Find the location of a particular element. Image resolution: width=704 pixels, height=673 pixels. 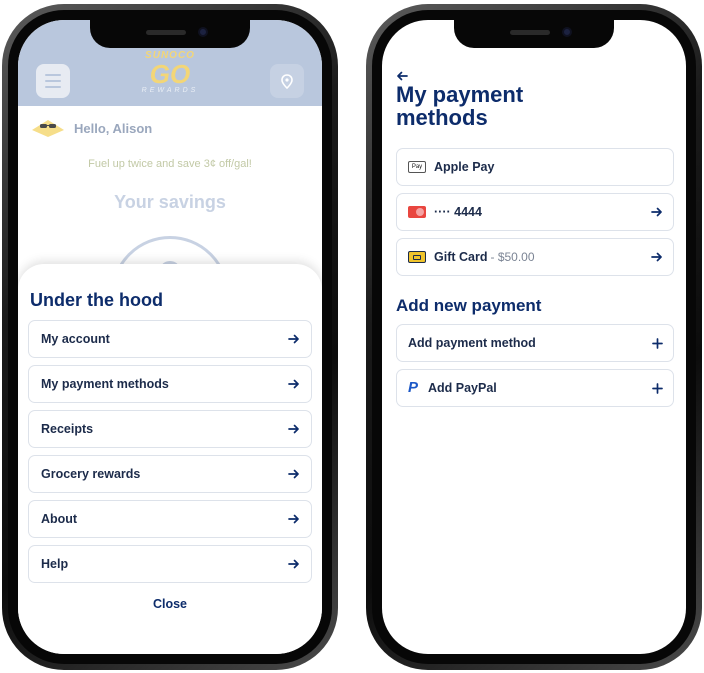

gift-card-icon is located at coordinates (417, 257).